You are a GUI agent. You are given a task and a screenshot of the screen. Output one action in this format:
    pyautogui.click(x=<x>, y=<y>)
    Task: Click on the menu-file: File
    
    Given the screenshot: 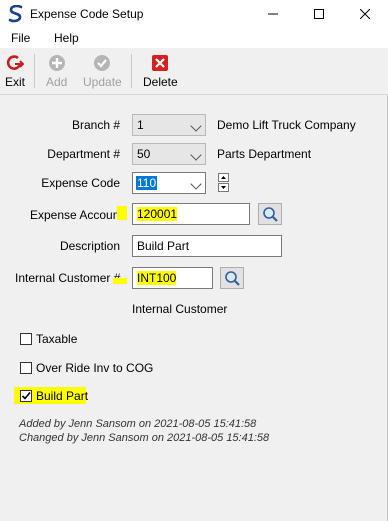 What is the action you would take?
    pyautogui.click(x=20, y=38)
    